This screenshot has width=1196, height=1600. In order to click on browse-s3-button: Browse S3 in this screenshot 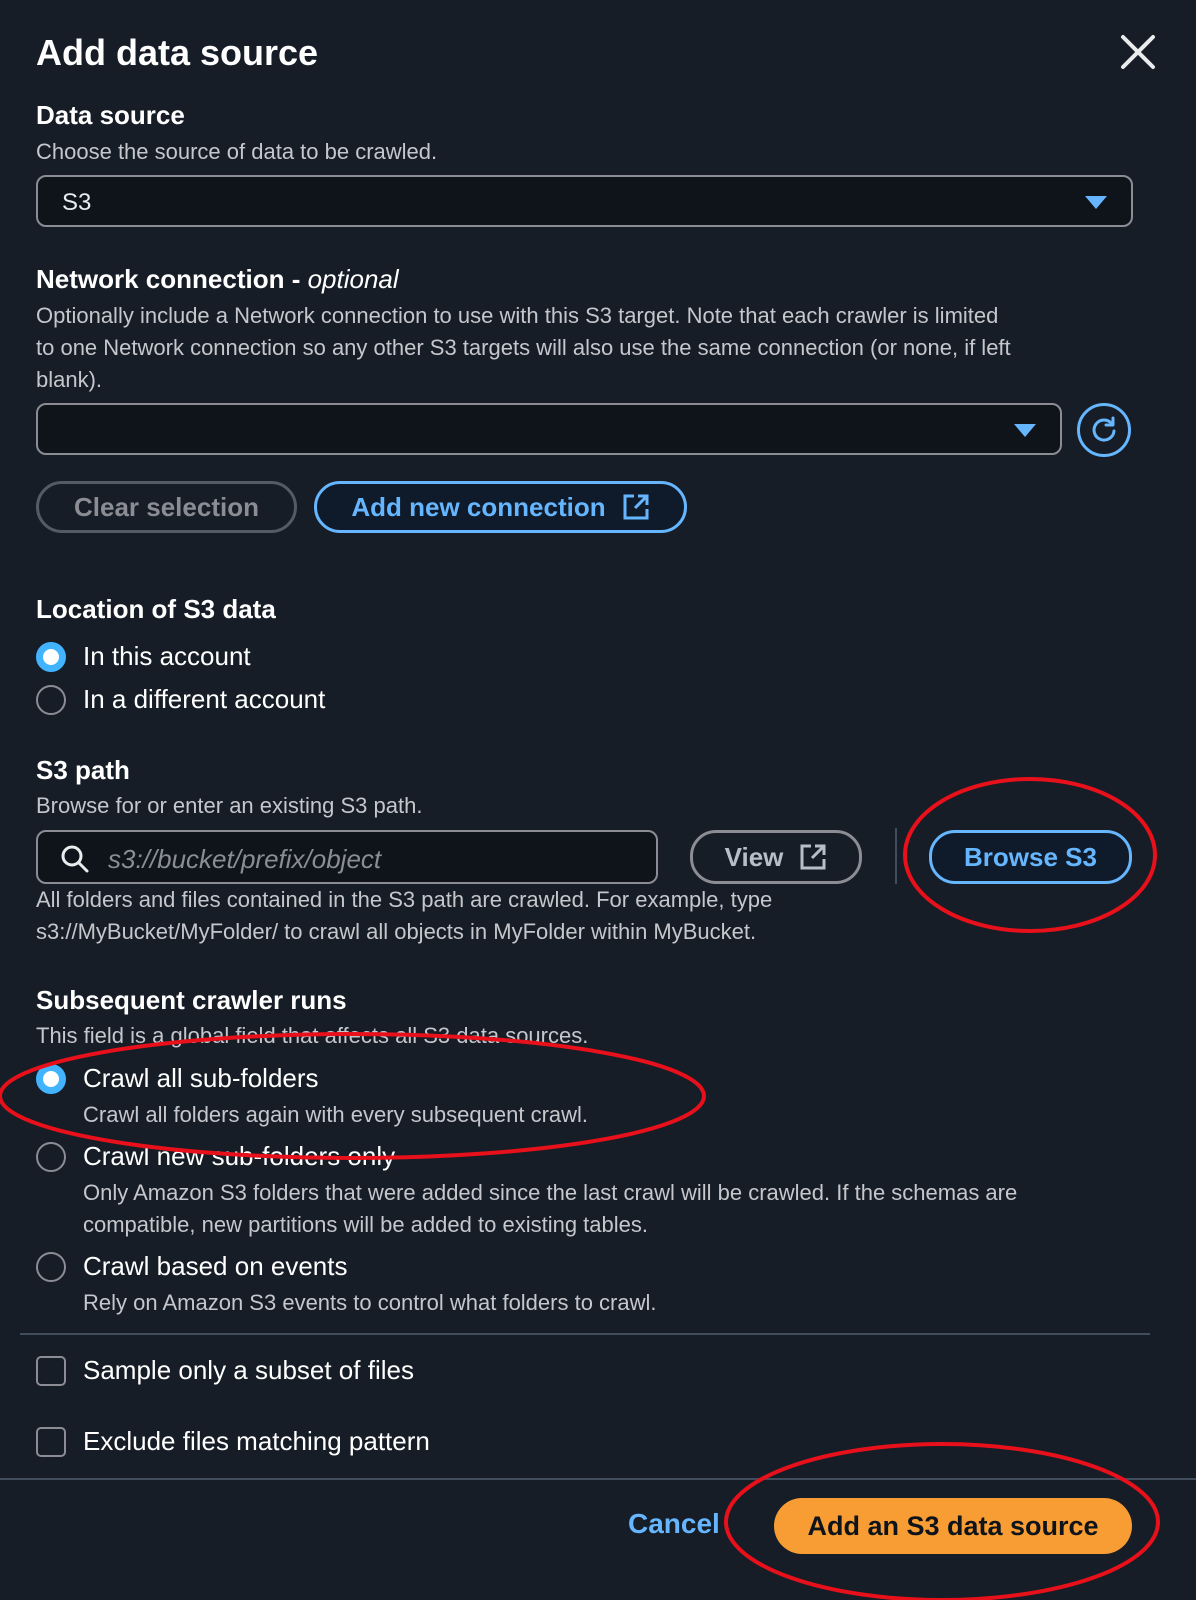, I will do `click(1030, 857)`.